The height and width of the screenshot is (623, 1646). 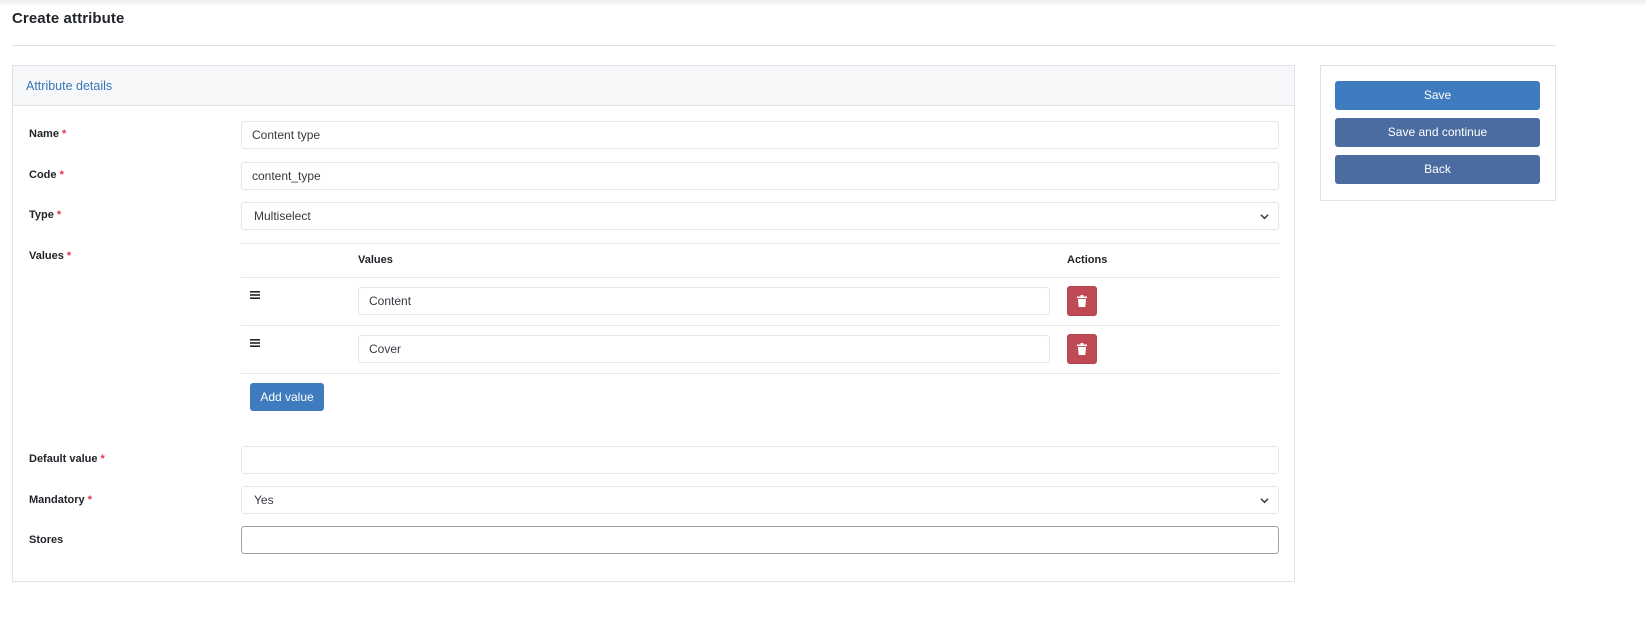 I want to click on stores-label: Stores, so click(x=46, y=540).